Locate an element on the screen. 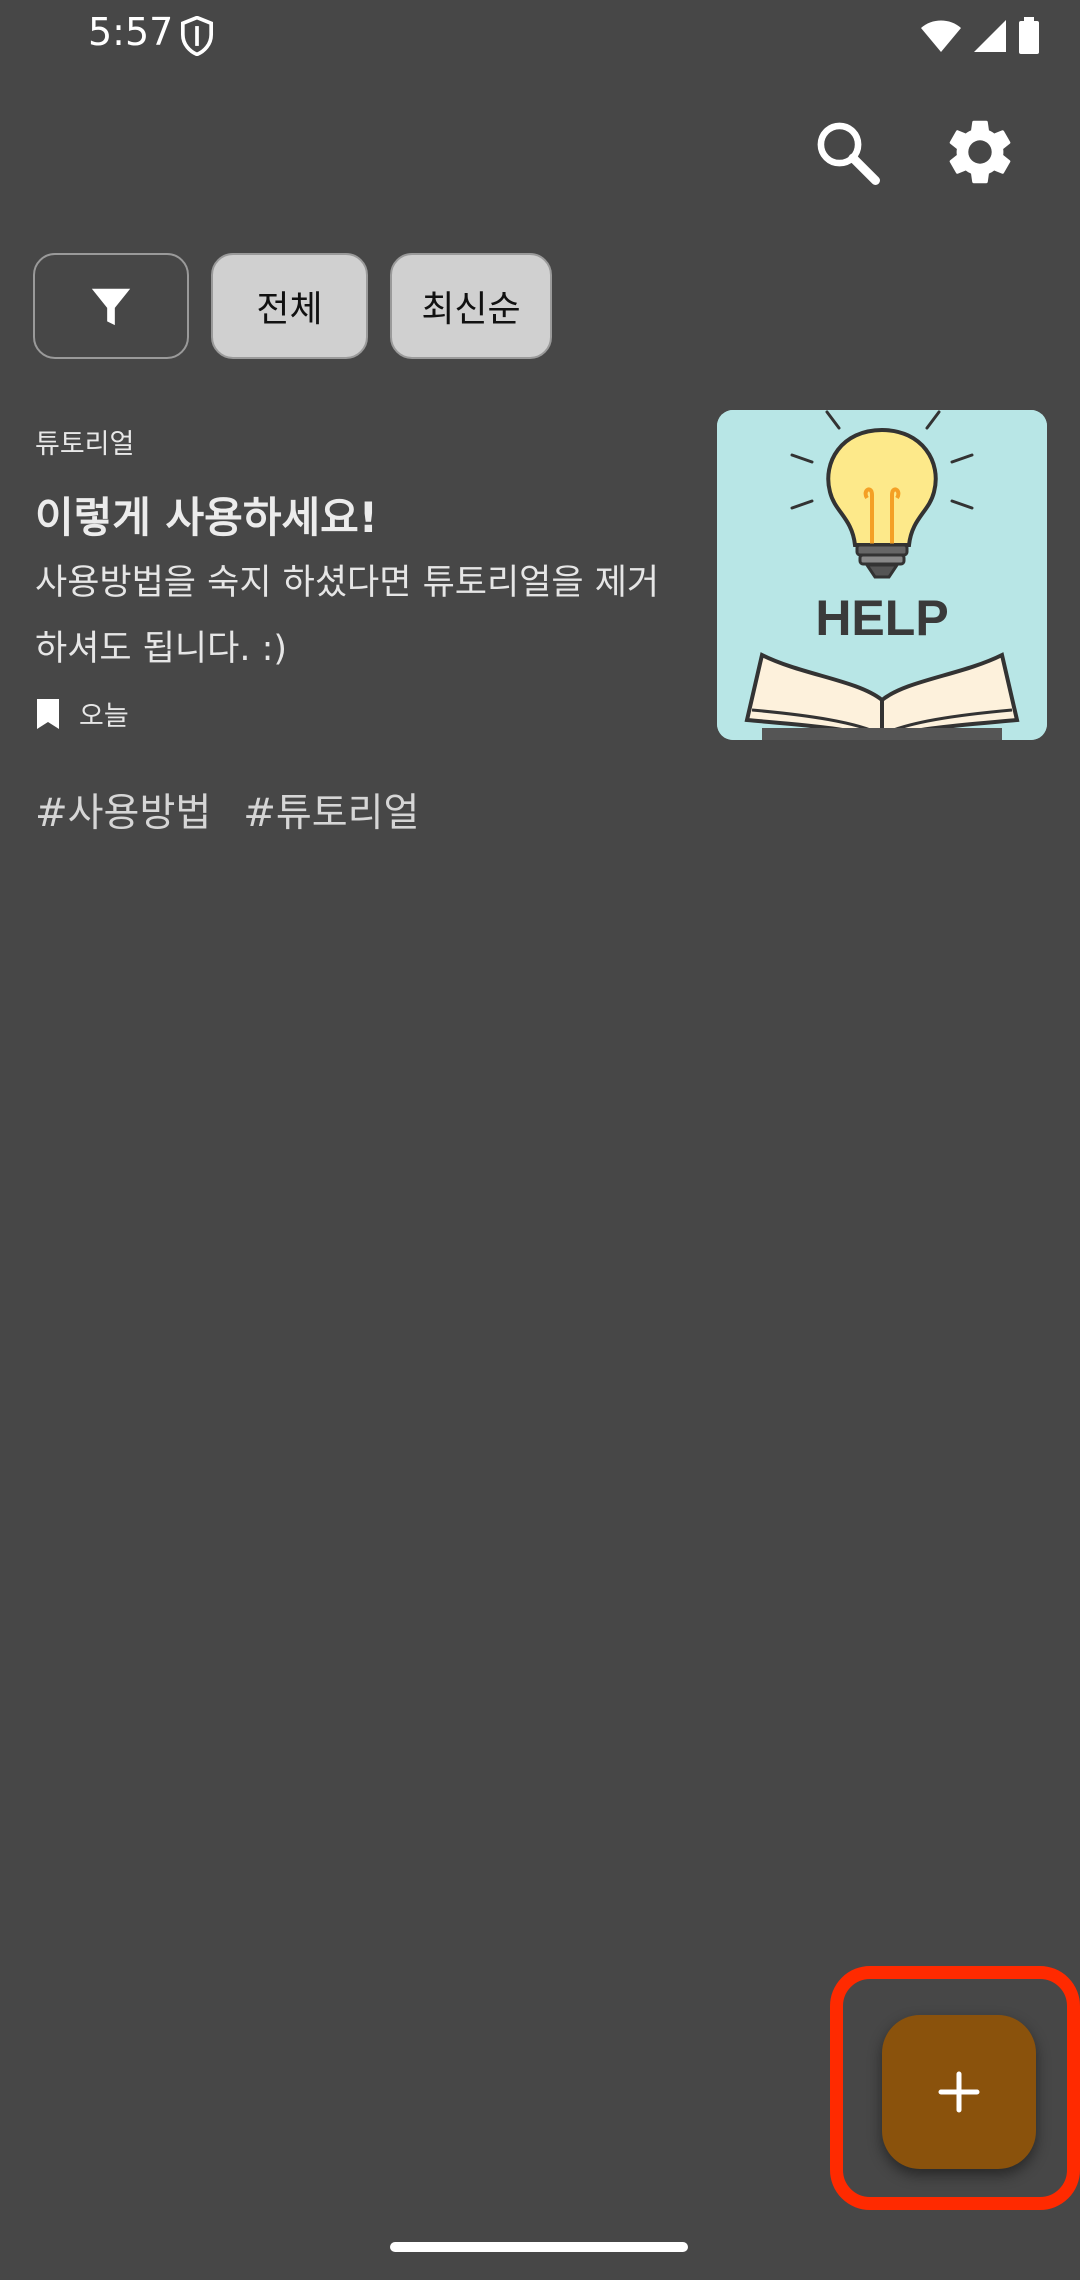 The width and height of the screenshot is (1080, 2280). tag-usage: #사용방법 is located at coordinates (123, 810).